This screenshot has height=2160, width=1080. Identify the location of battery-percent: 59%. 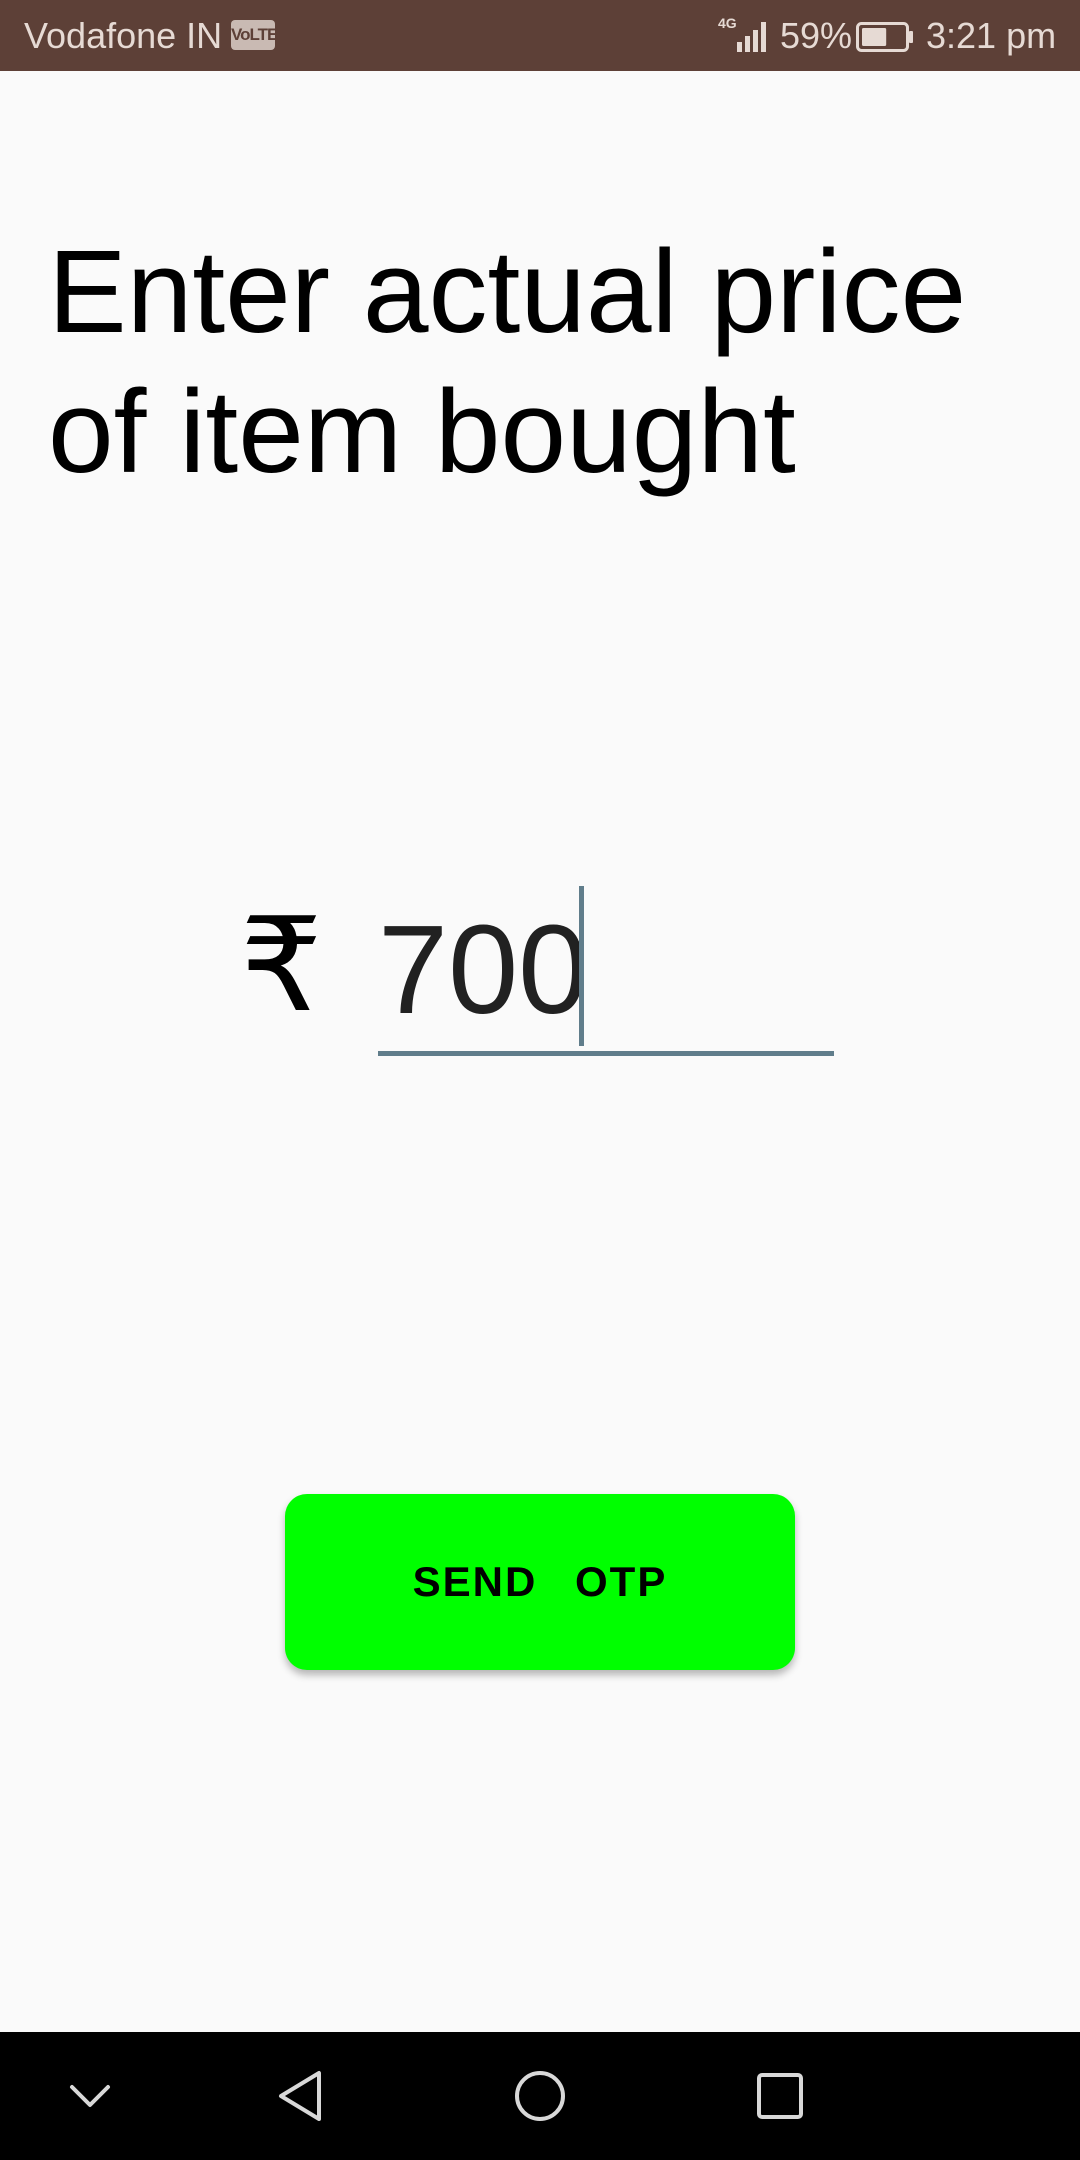
(816, 35).